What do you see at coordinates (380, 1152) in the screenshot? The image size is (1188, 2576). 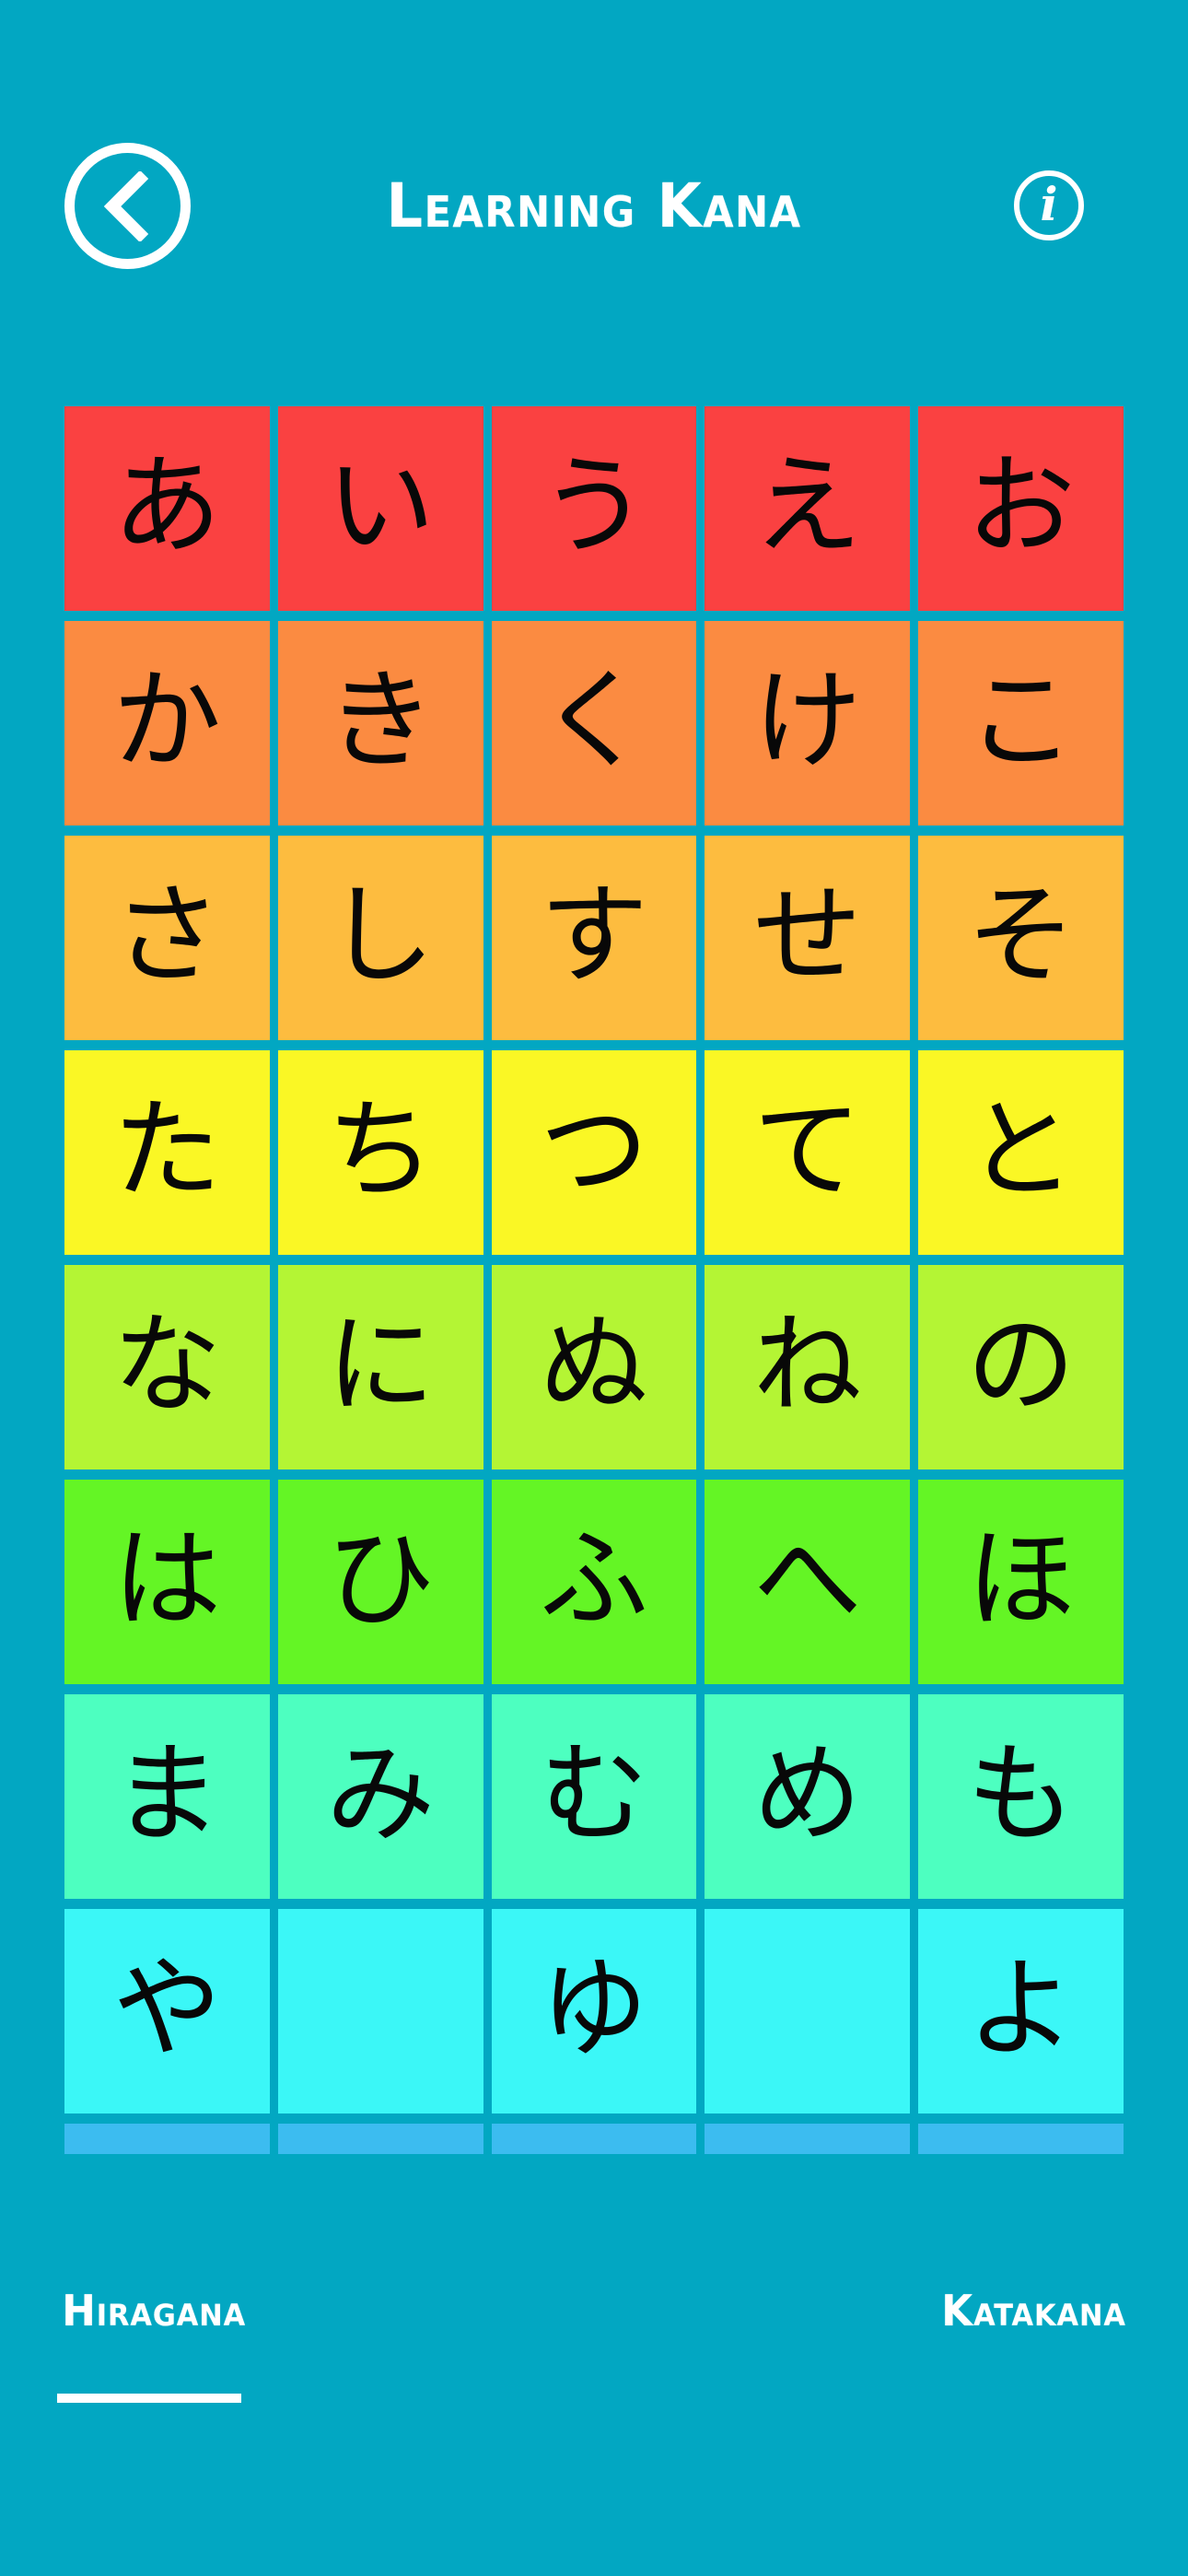 I see `kana-cell: ち` at bounding box center [380, 1152].